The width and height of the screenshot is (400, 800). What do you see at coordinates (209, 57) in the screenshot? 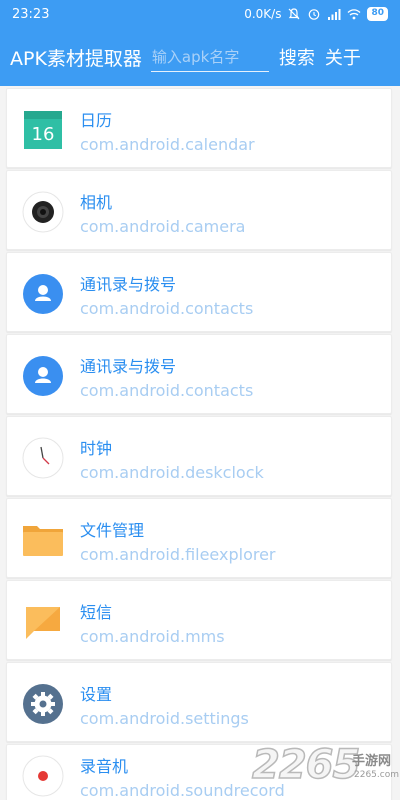
I see `search-input` at bounding box center [209, 57].